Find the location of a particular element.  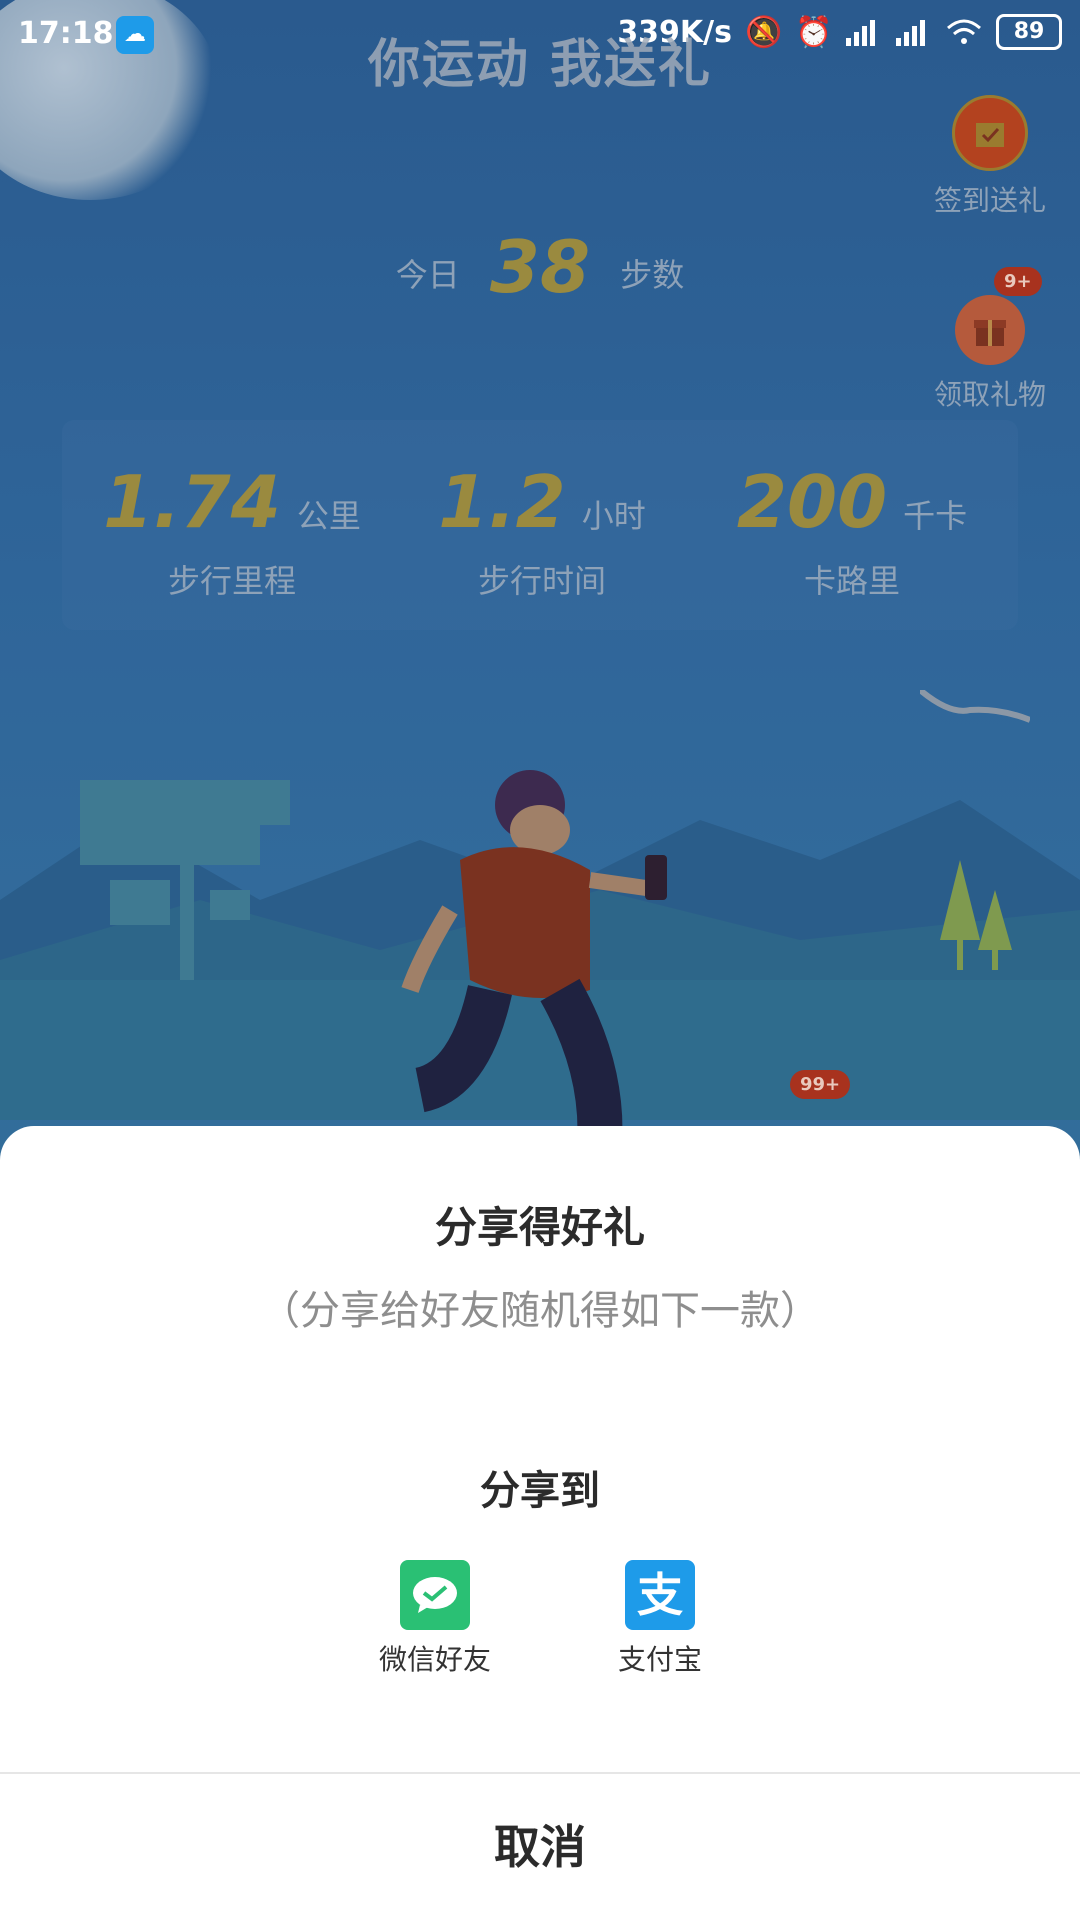

runner-illustration is located at coordinates (534, 950).